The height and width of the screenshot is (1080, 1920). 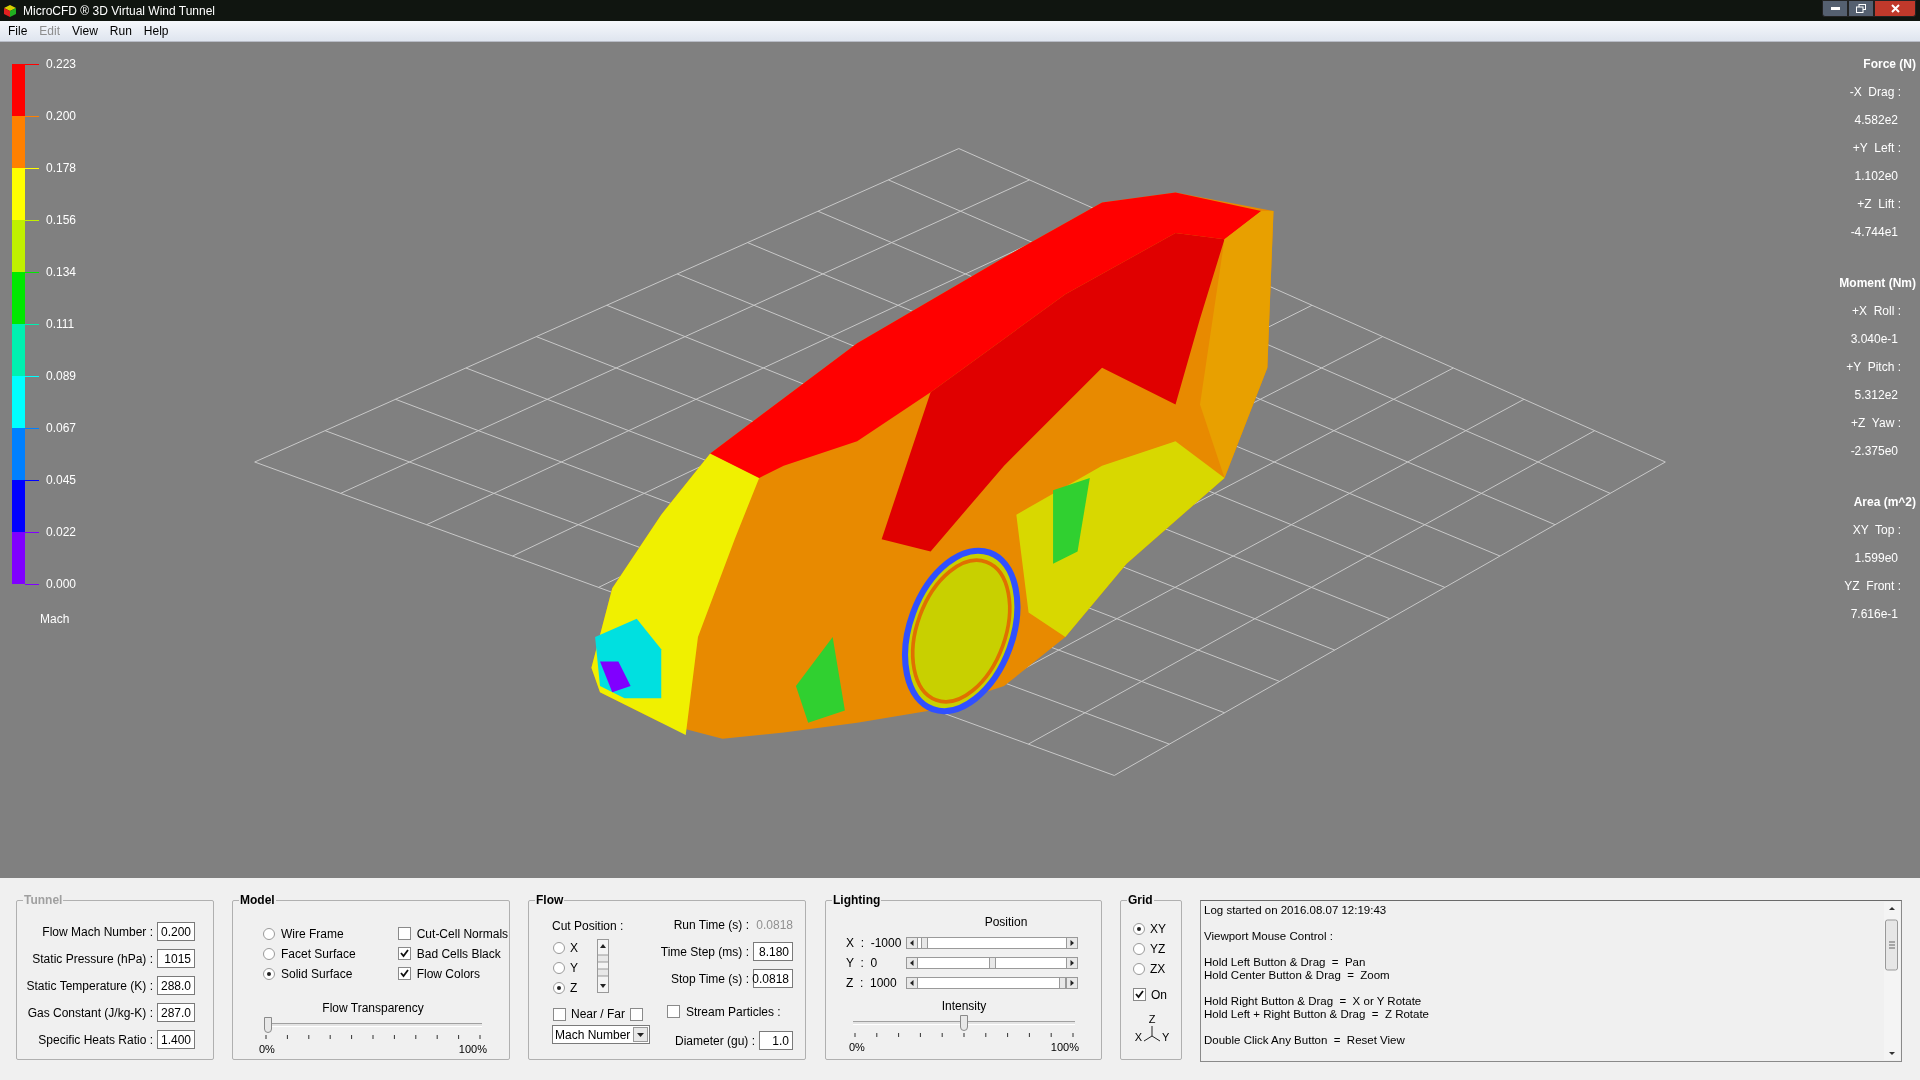 What do you see at coordinates (61, 376) in the screenshot?
I see `legend-label: 0.089` at bounding box center [61, 376].